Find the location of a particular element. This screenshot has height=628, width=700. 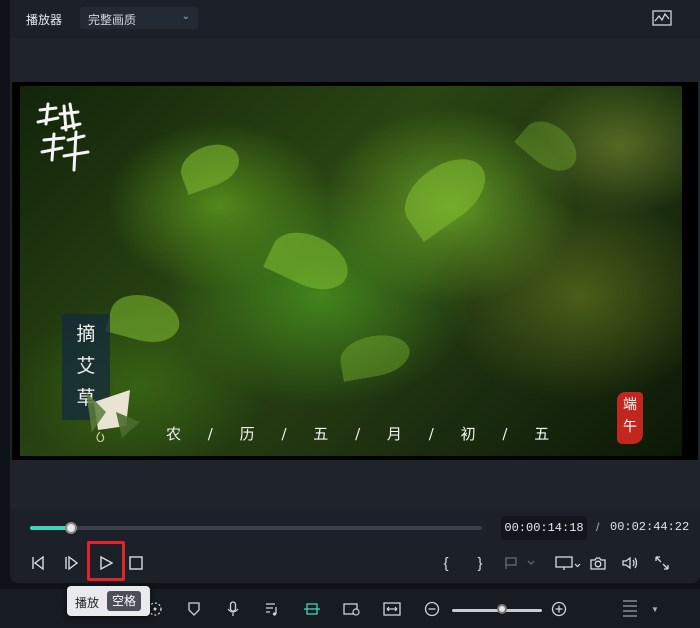

zongzi-icon is located at coordinates (113, 416).